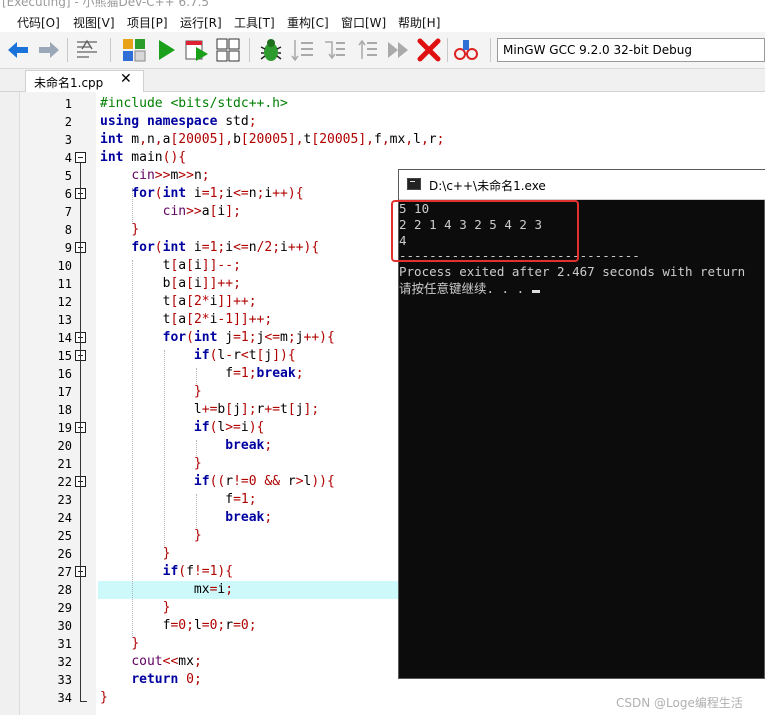 The width and height of the screenshot is (765, 715). I want to click on code-line: for(int i=1;i<=n/2;i++){, so click(225, 247).